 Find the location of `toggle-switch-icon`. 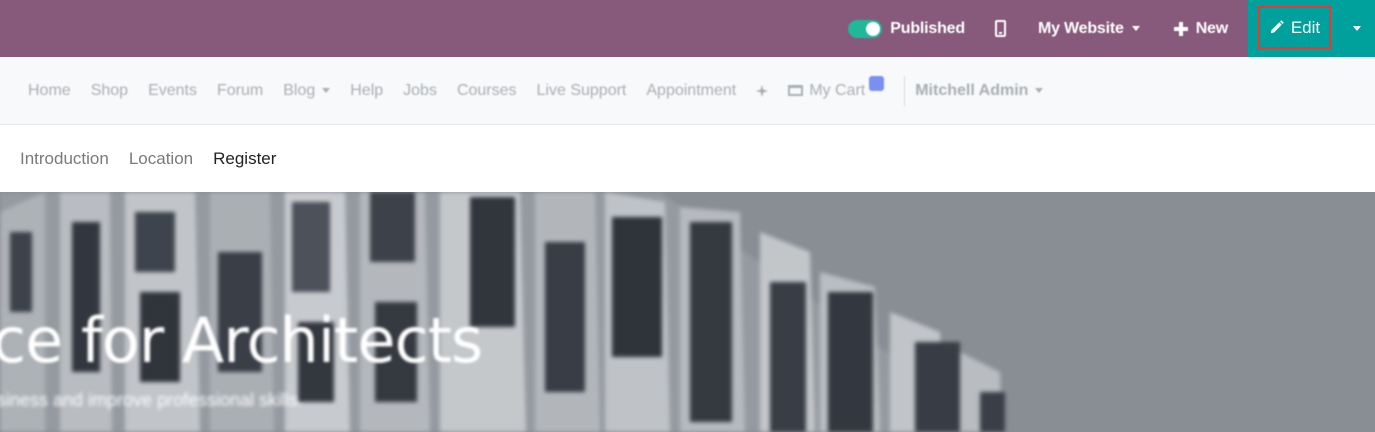

toggle-switch-icon is located at coordinates (865, 28).